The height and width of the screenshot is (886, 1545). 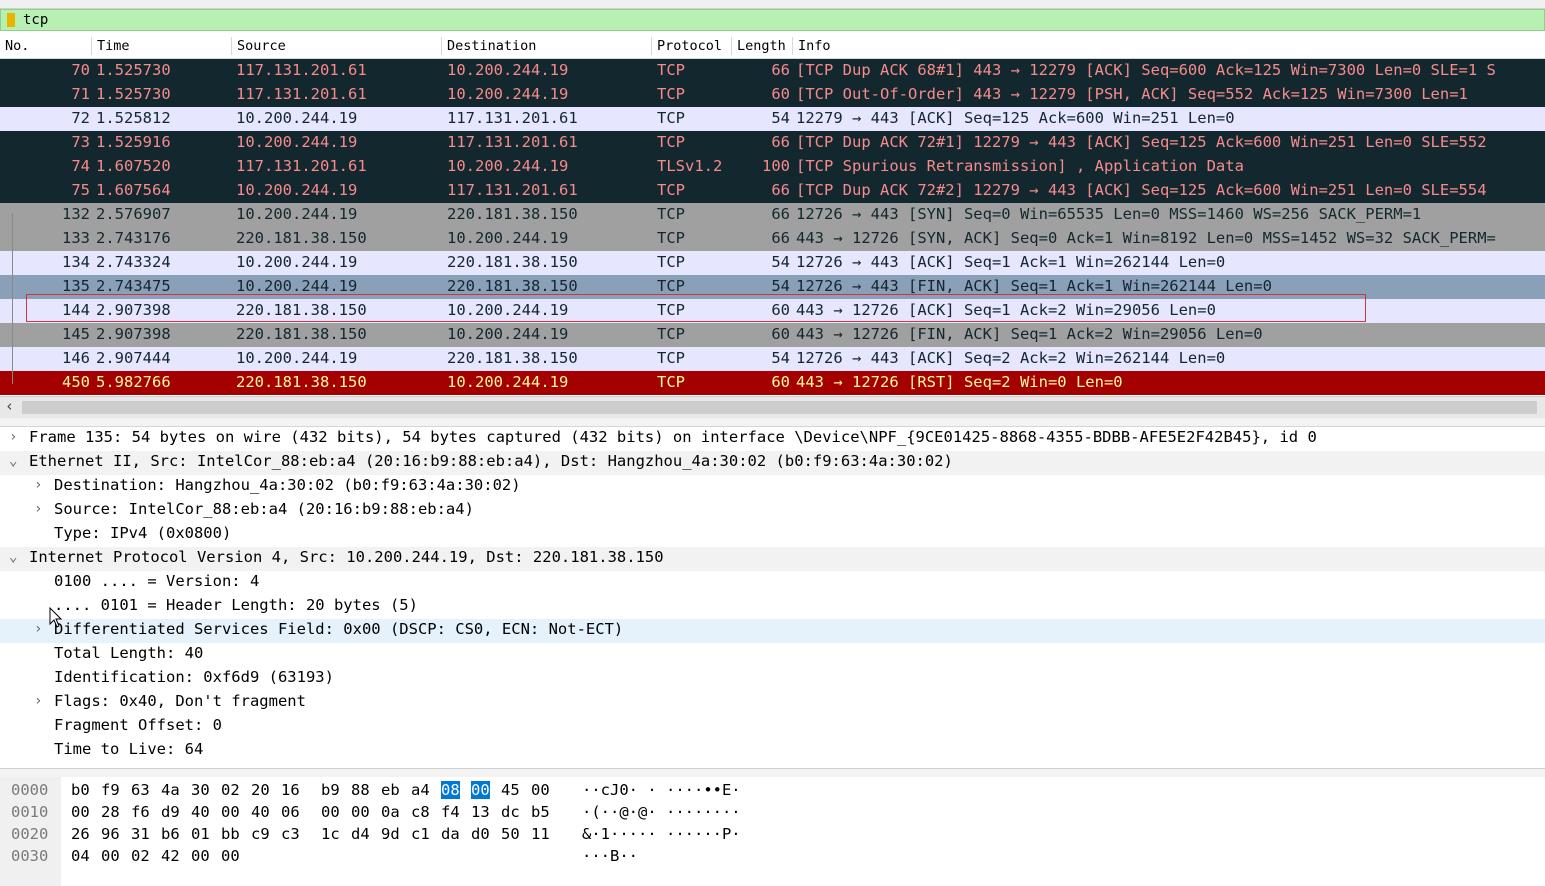 I want to click on hex-byte: f6, so click(x=140, y=812).